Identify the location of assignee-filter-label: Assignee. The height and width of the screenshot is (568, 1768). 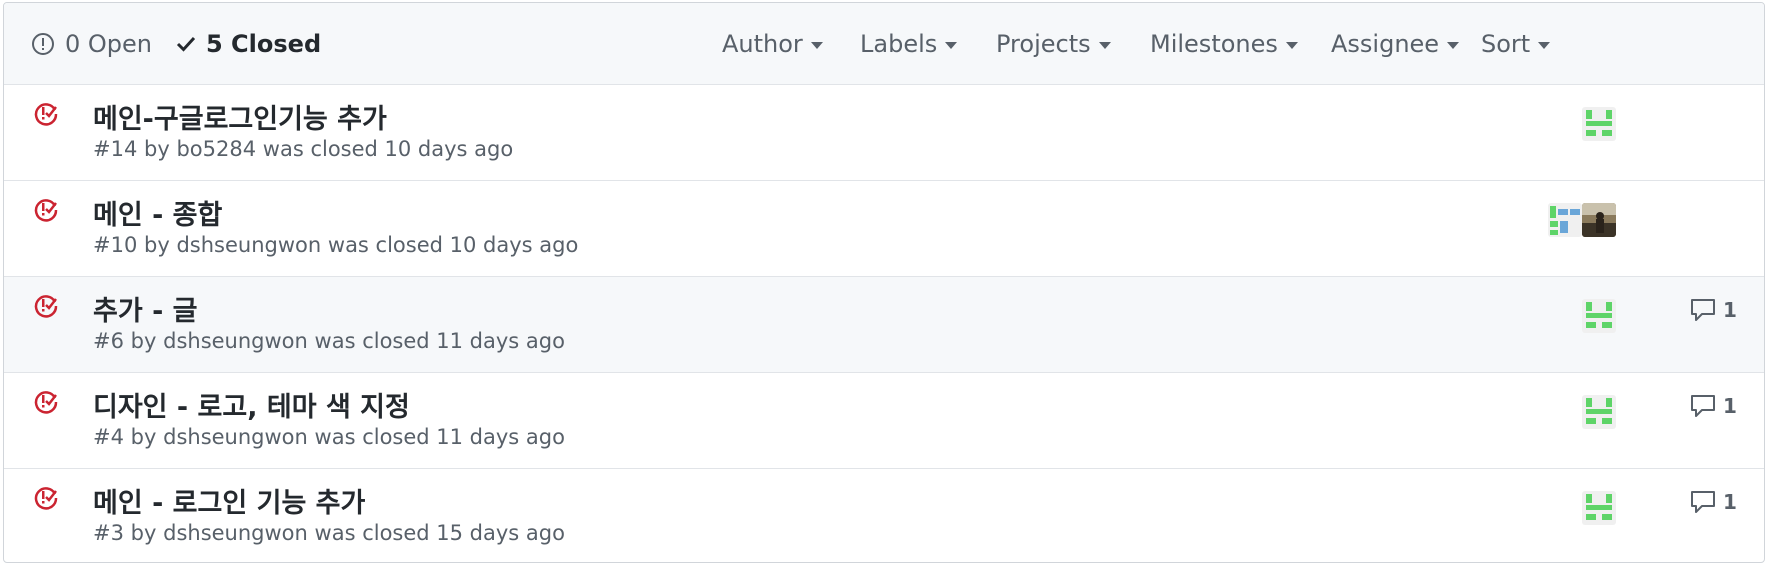
(1385, 44).